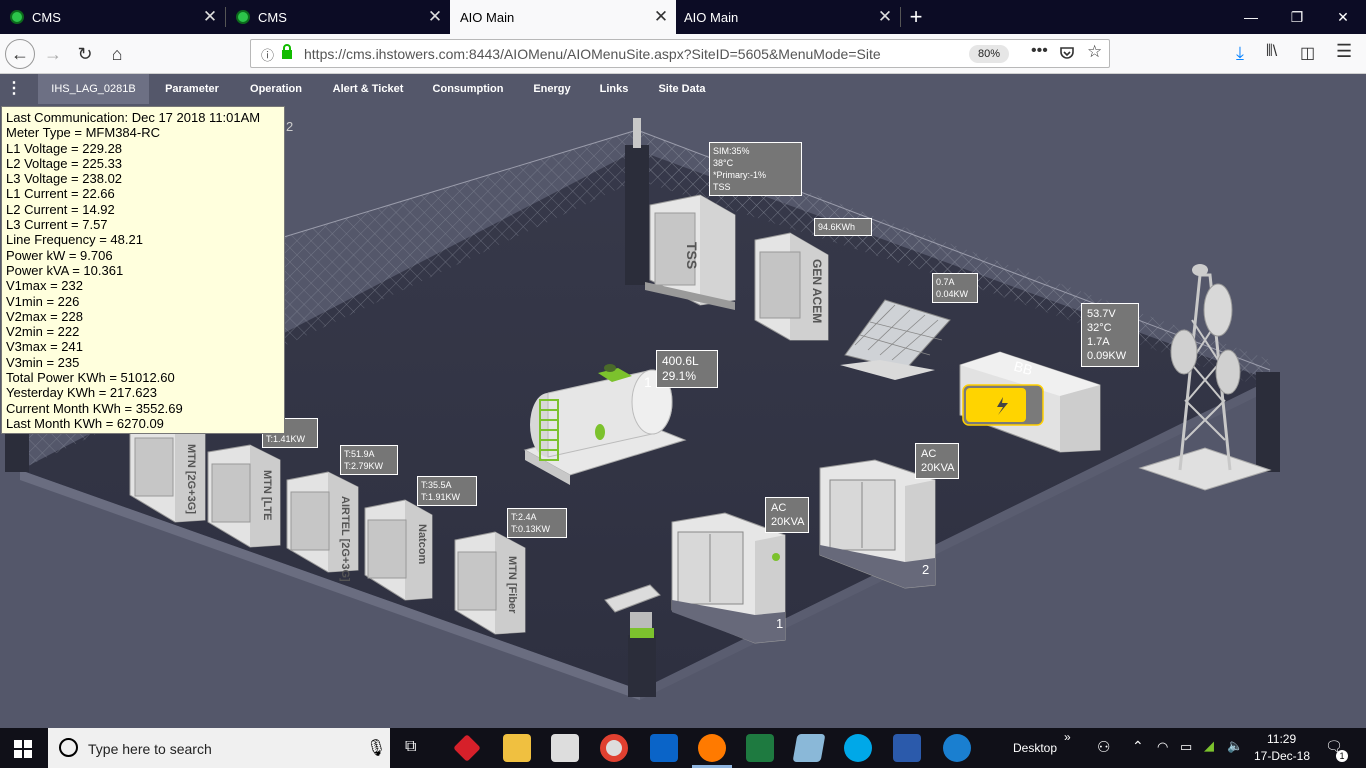 The width and height of the screenshot is (1366, 768). What do you see at coordinates (517, 748) in the screenshot?
I see `file-explorer-icon` at bounding box center [517, 748].